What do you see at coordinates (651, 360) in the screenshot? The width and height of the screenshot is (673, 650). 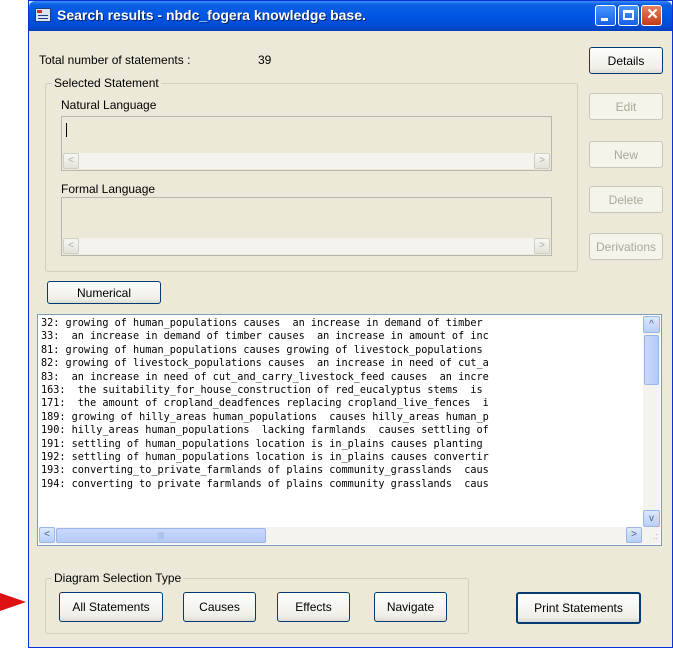 I see `vertical-scroll-thumb` at bounding box center [651, 360].